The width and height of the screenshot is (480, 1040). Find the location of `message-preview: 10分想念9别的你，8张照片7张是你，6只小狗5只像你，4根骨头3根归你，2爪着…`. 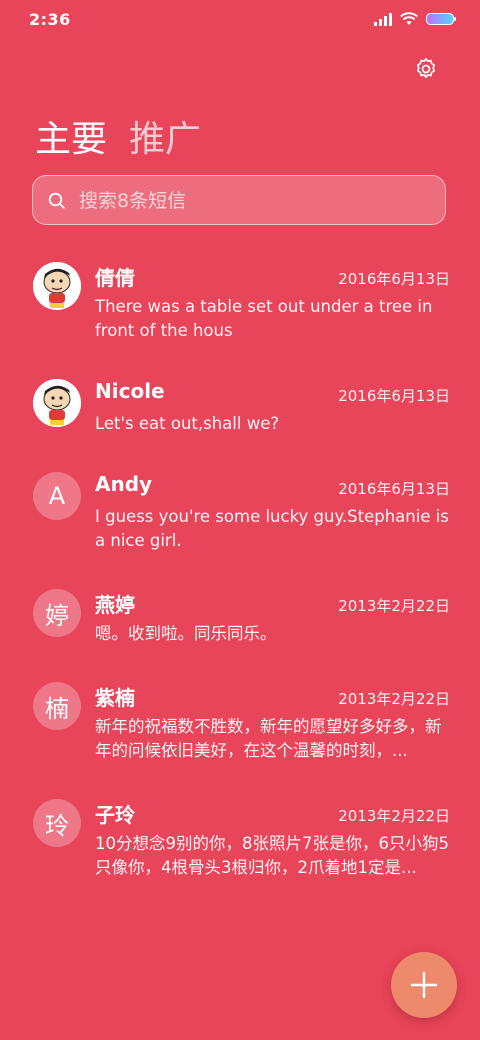

message-preview: 10分想念9别的你，8张照片7张是你，6只小狗5只像你，4根骨头3根归你，2爪着… is located at coordinates (272, 855).